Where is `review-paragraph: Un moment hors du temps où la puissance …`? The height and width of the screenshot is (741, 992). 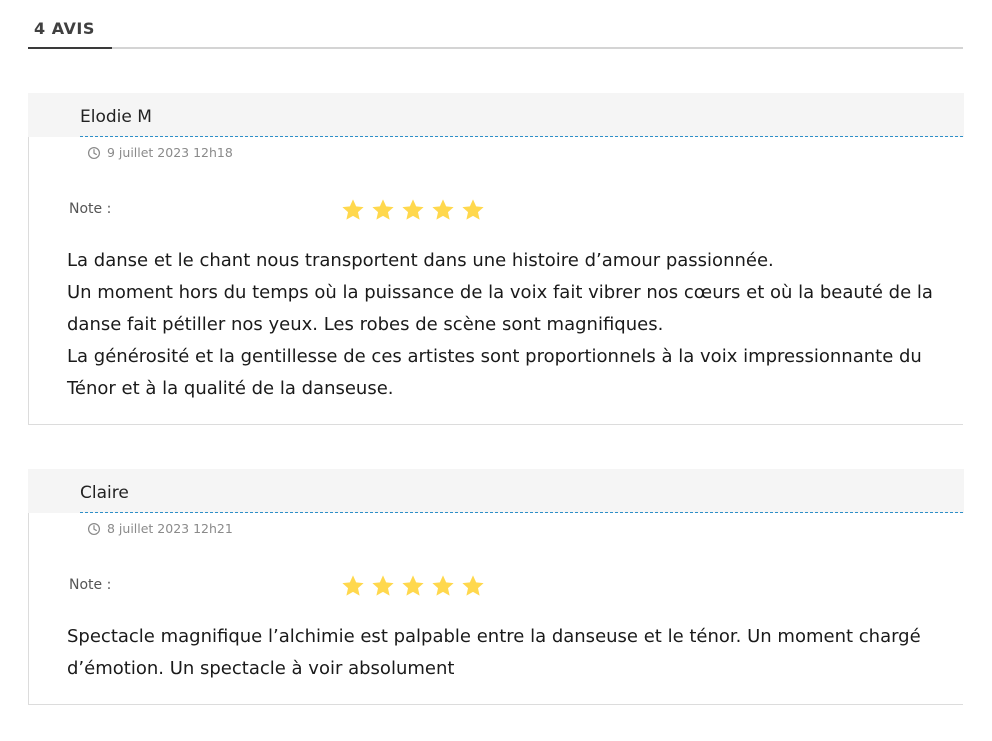 review-paragraph: Un moment hors du temps où la puissance … is located at coordinates (500, 308).